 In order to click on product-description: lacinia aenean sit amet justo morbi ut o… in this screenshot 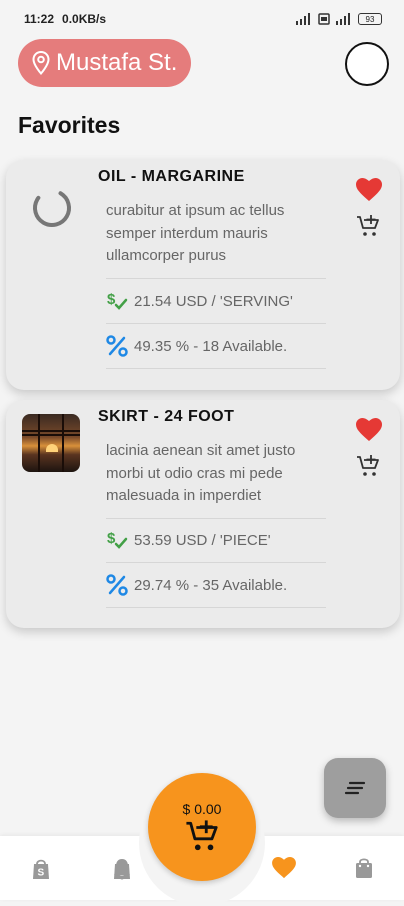, I will do `click(201, 473)`.